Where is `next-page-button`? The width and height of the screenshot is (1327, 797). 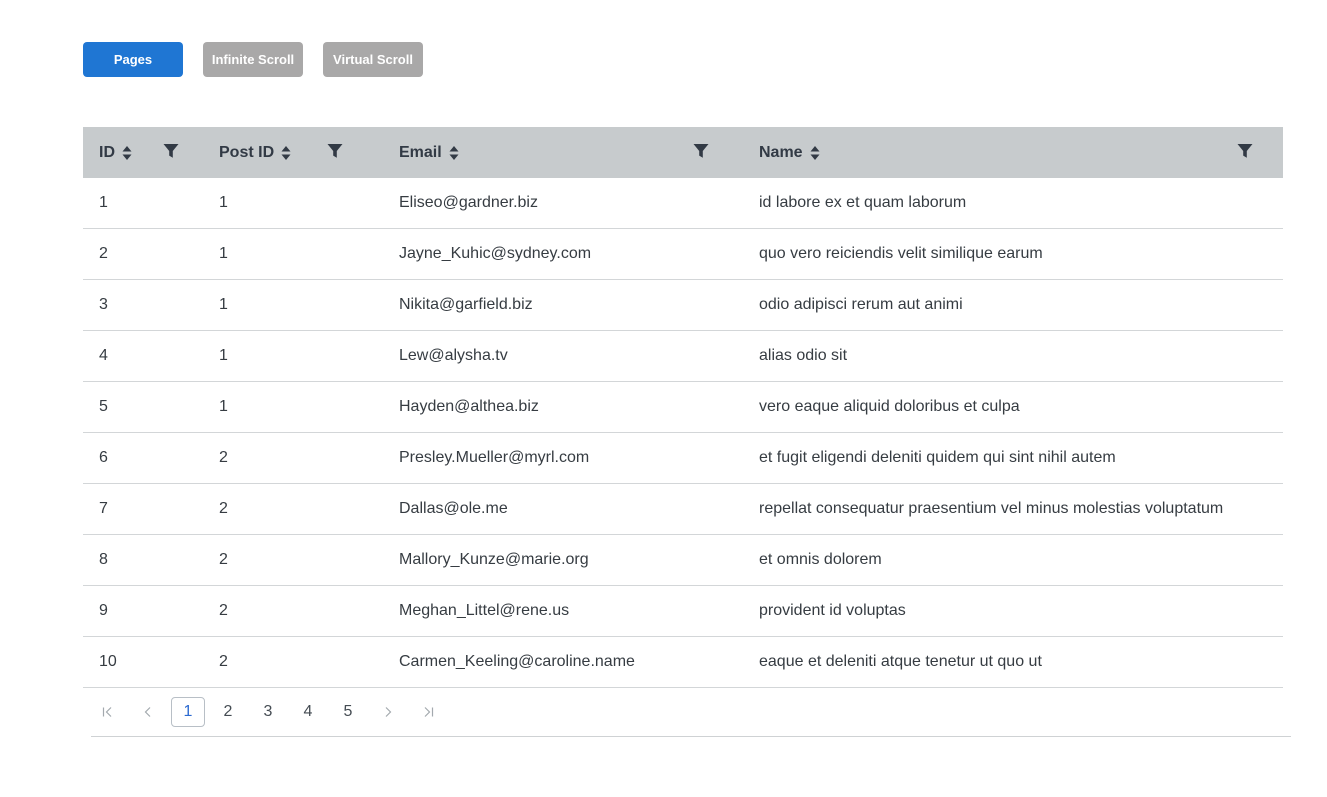 next-page-button is located at coordinates (388, 712).